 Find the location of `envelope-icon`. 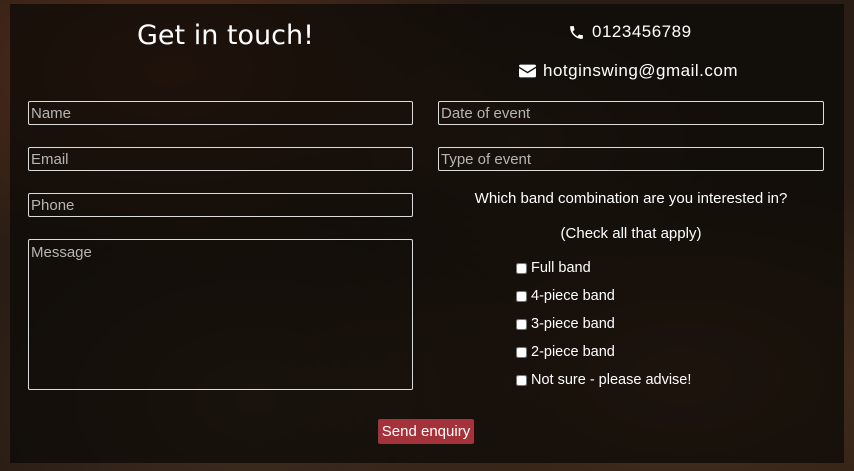

envelope-icon is located at coordinates (527, 71).